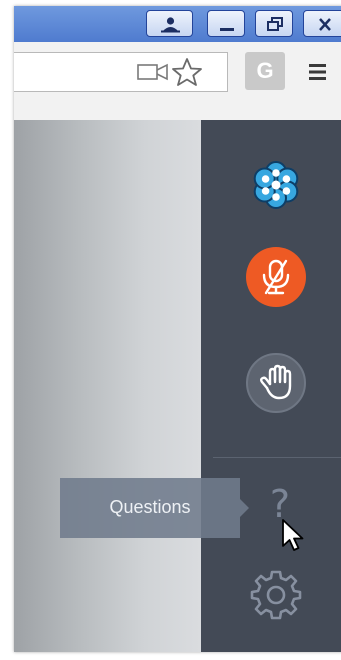 This screenshot has height=660, width=341. What do you see at coordinates (318, 72) in the screenshot?
I see `menu-icon` at bounding box center [318, 72].